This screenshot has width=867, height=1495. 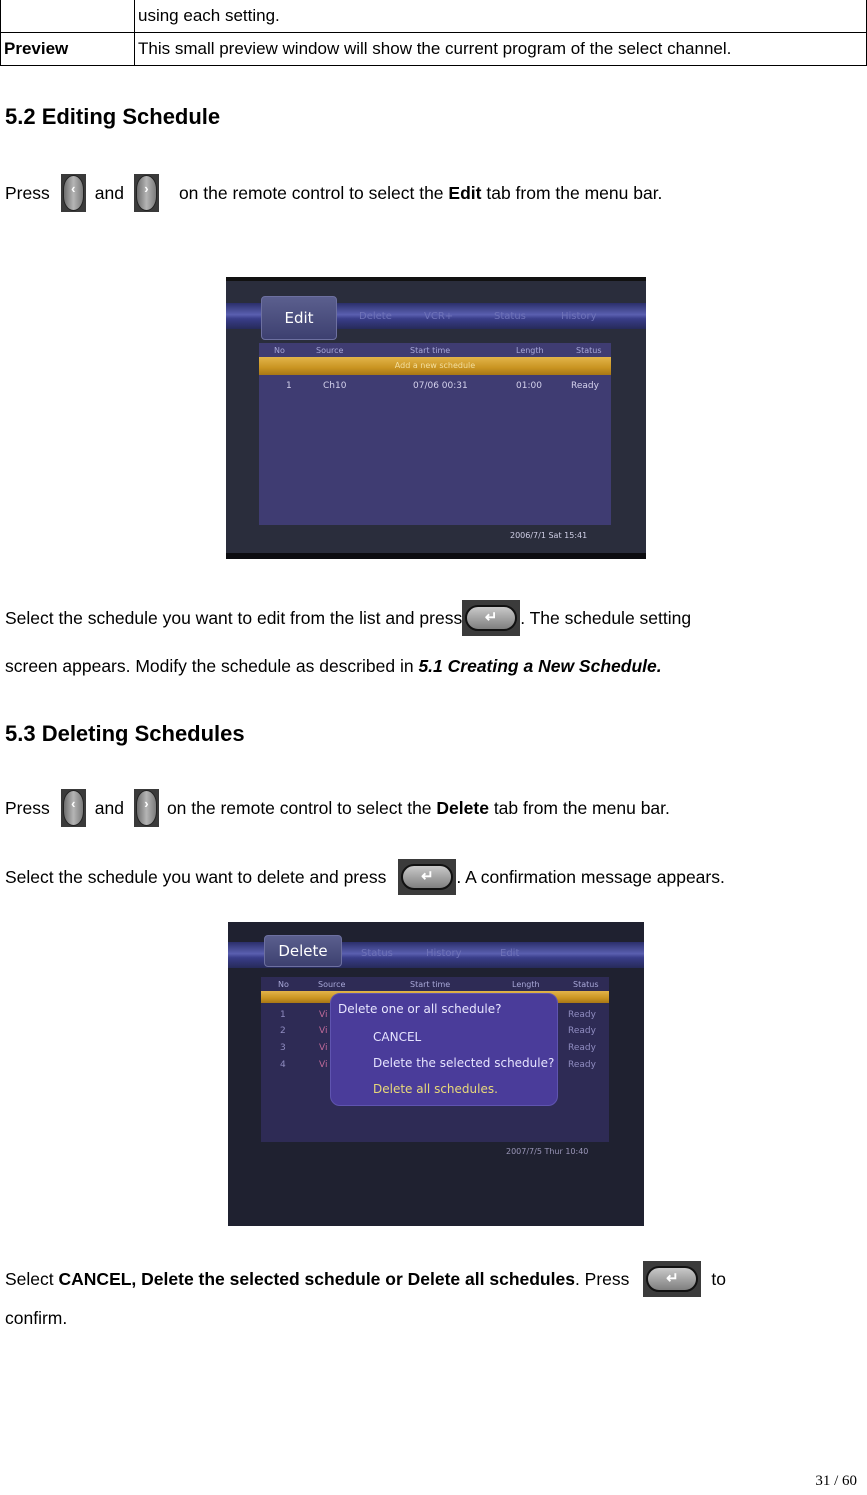 What do you see at coordinates (439, 316) in the screenshot?
I see `tab-vcr: VCR+` at bounding box center [439, 316].